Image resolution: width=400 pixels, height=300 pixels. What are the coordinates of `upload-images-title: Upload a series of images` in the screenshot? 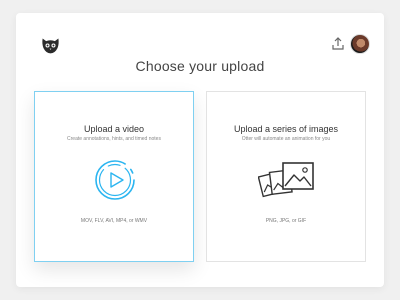 It's located at (286, 129).